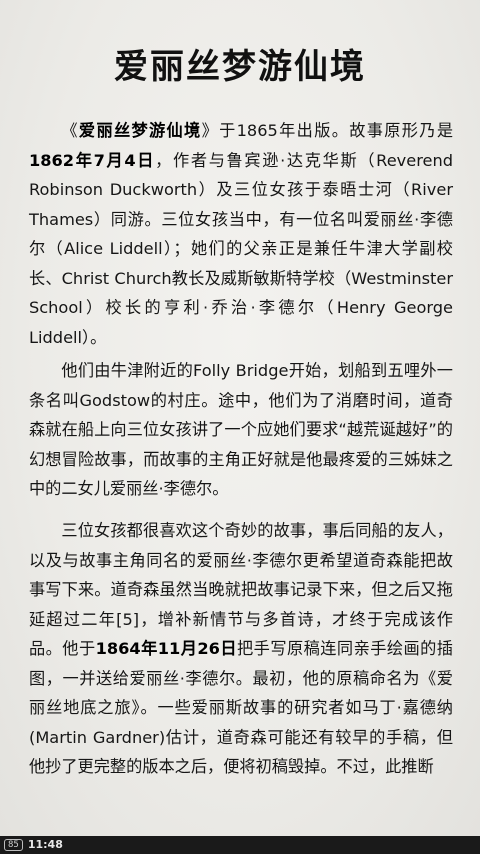  Describe the element at coordinates (240, 67) in the screenshot. I see `chapter-title: 爱丽丝梦游仙境` at that location.